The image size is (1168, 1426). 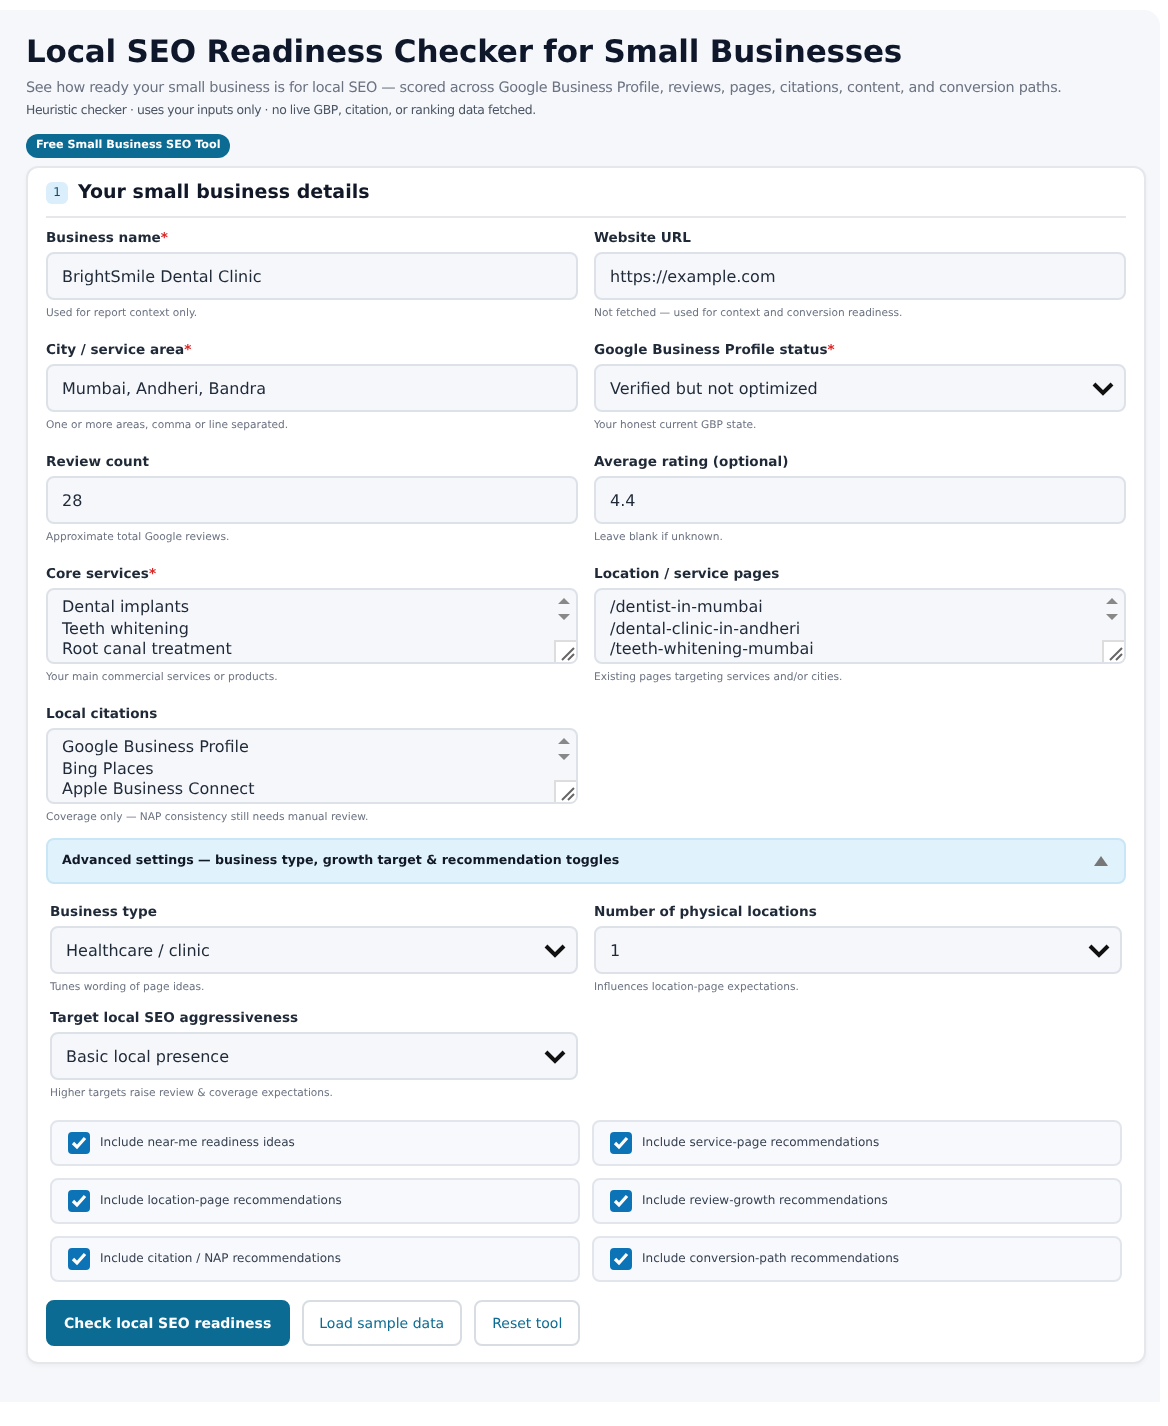 What do you see at coordinates (314, 950) in the screenshot?
I see `dropdown: Healthcare / clinic` at bounding box center [314, 950].